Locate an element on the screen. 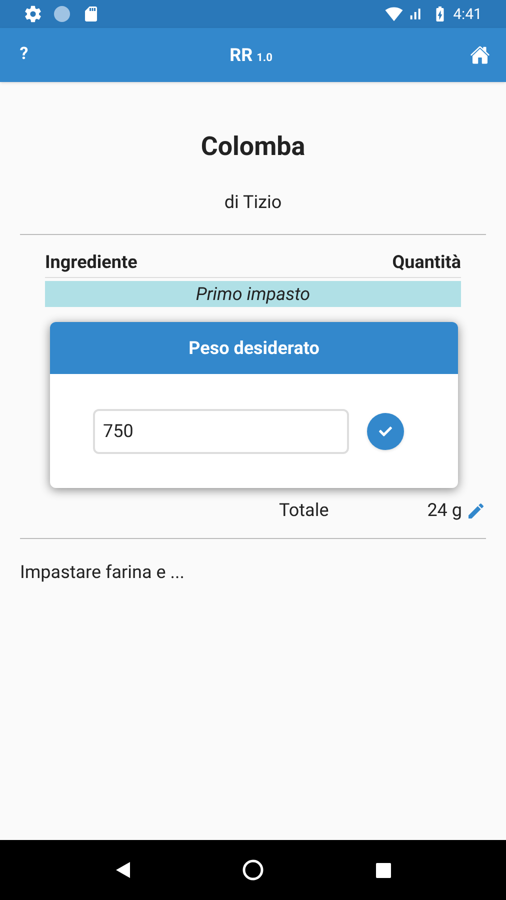 The width and height of the screenshot is (506, 900). gear-icon is located at coordinates (33, 14).